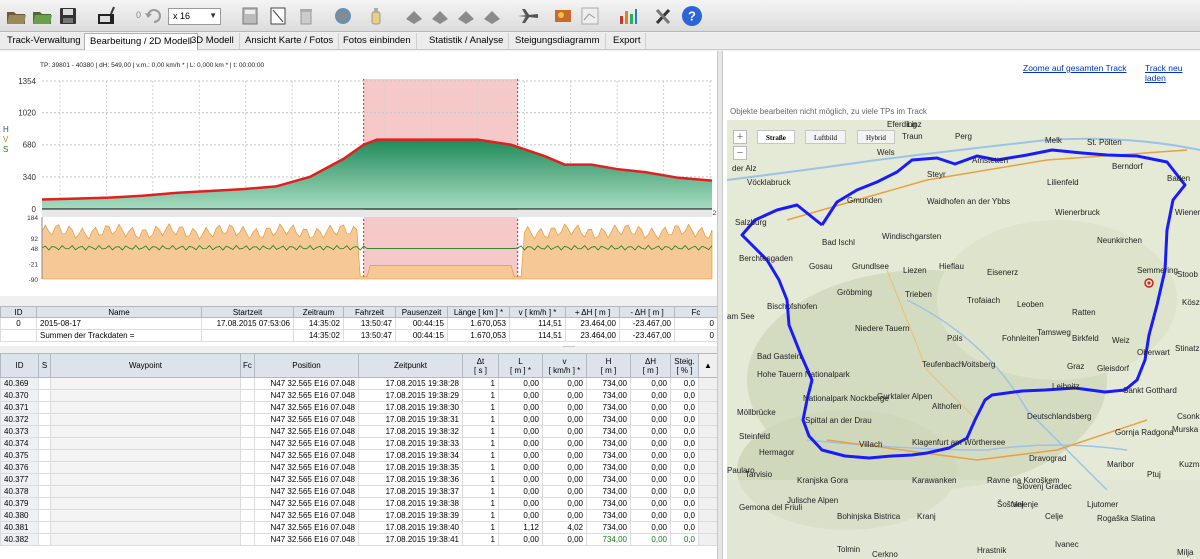  What do you see at coordinates (740, 137) in the screenshot?
I see `zoom-in-icon: +` at bounding box center [740, 137].